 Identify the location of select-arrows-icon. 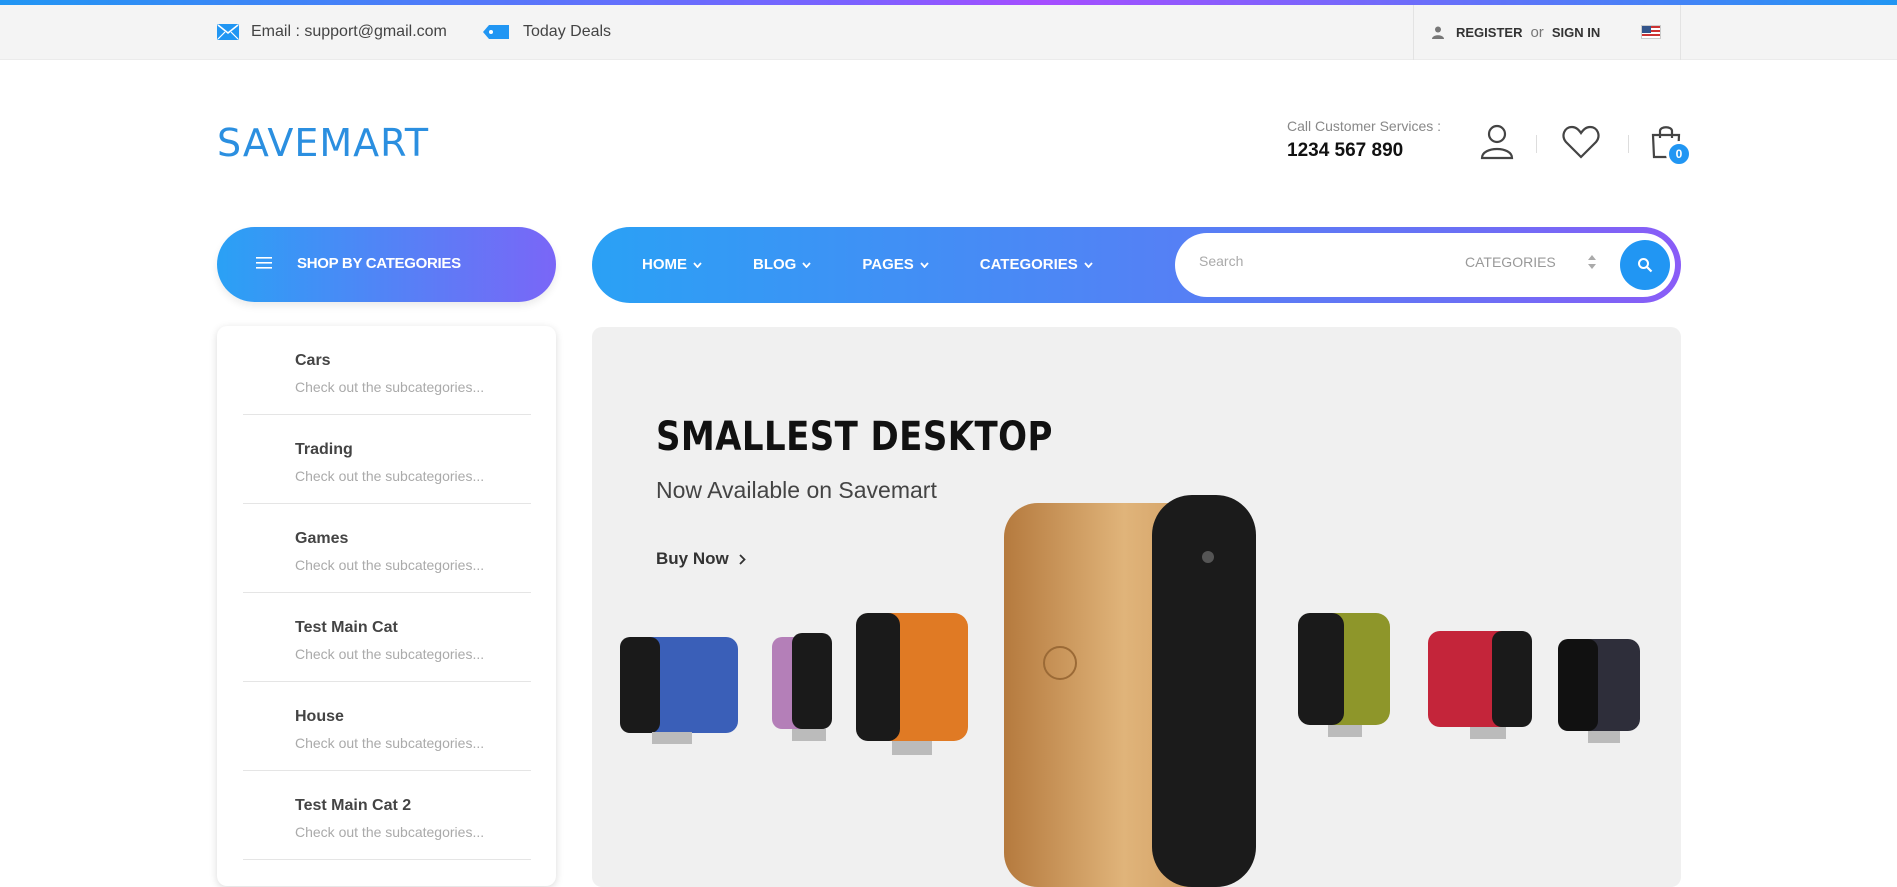
(1592, 262).